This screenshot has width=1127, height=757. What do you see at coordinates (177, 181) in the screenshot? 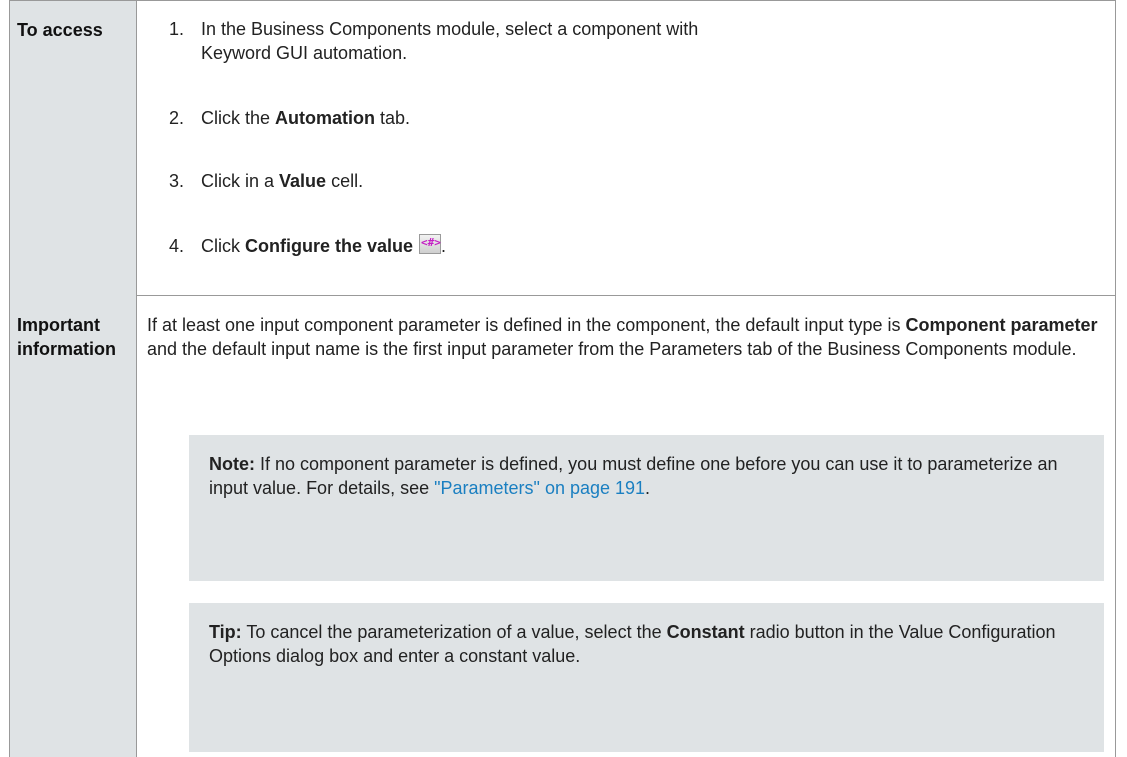
I see `step-number: 3.` at bounding box center [177, 181].